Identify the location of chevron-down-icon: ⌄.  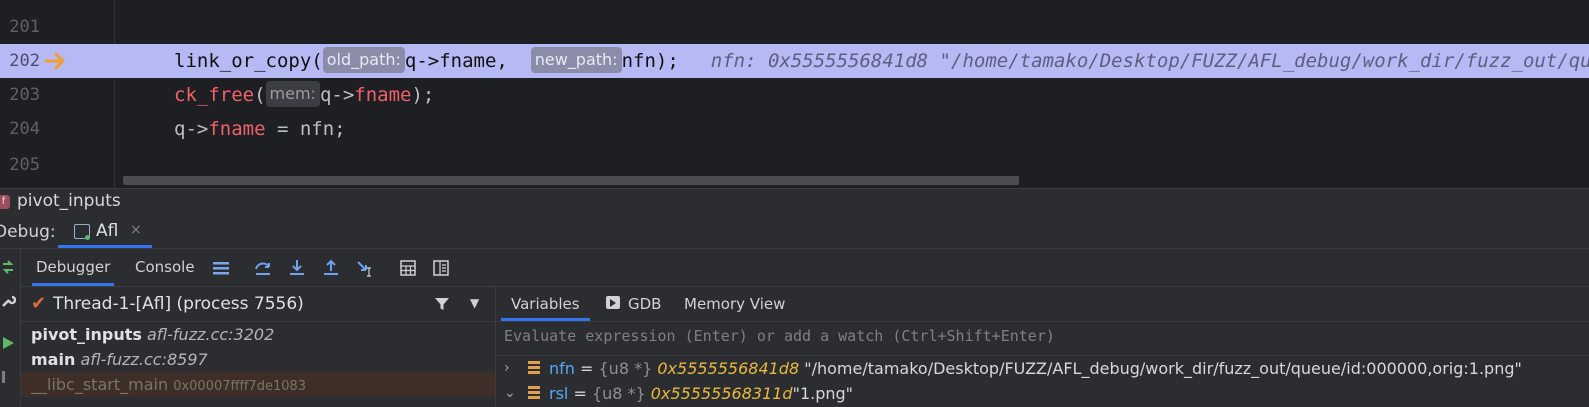
(510, 393).